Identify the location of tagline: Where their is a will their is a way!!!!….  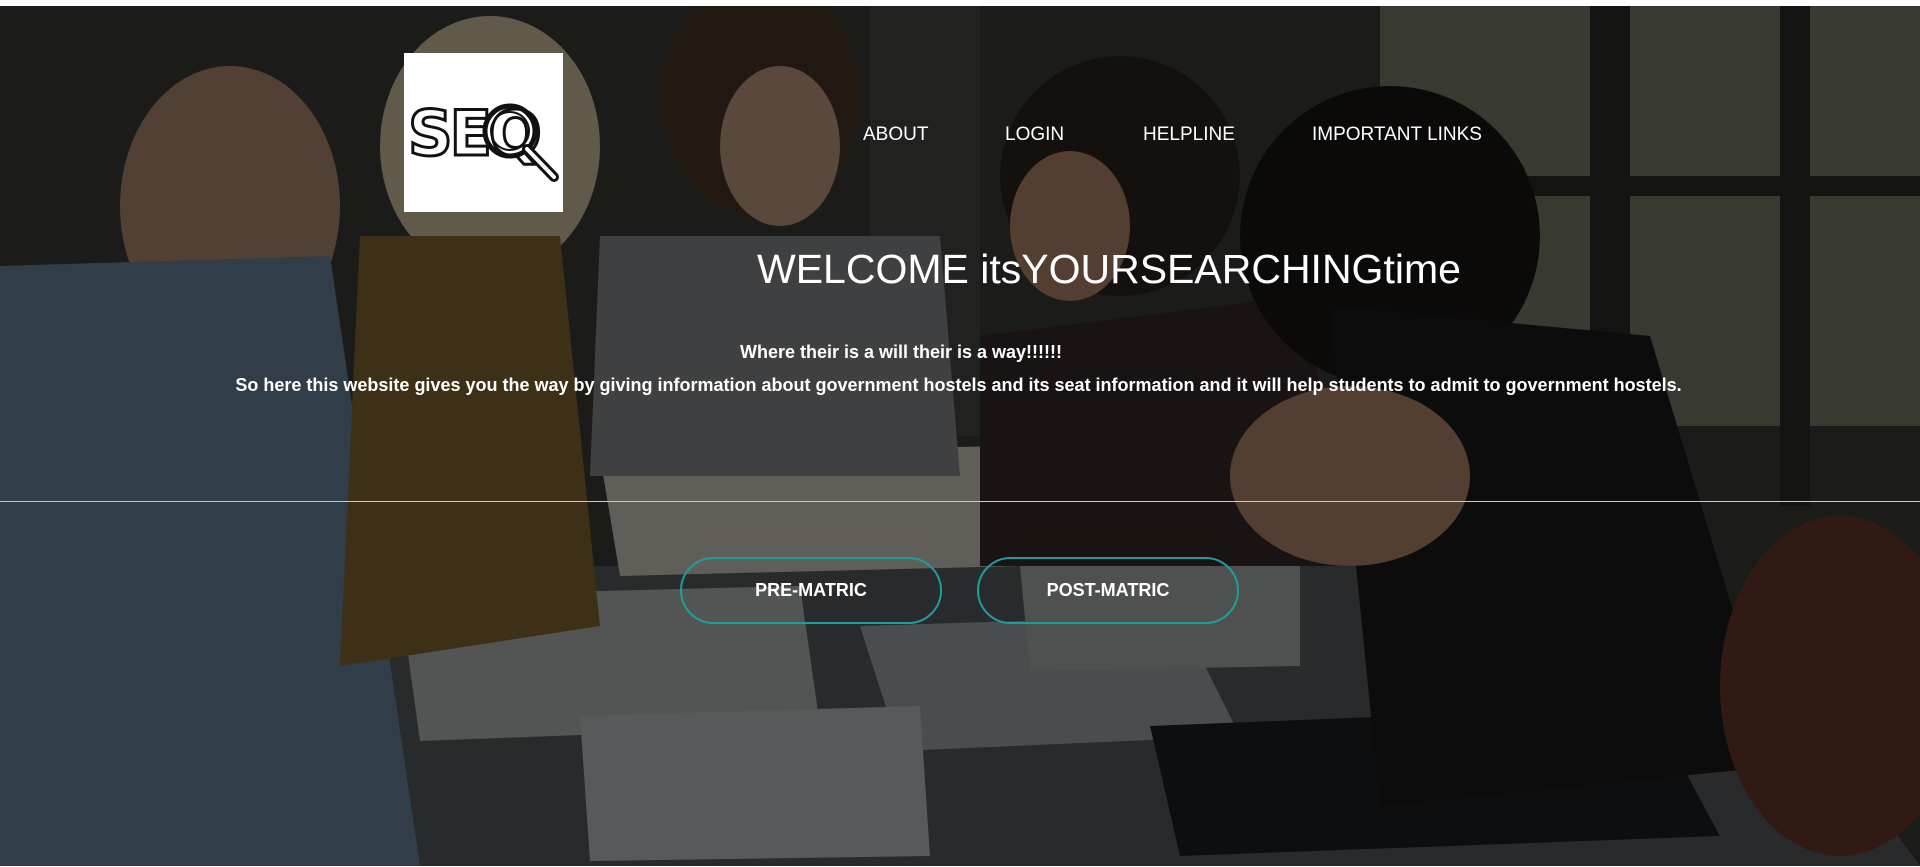
(960, 352).